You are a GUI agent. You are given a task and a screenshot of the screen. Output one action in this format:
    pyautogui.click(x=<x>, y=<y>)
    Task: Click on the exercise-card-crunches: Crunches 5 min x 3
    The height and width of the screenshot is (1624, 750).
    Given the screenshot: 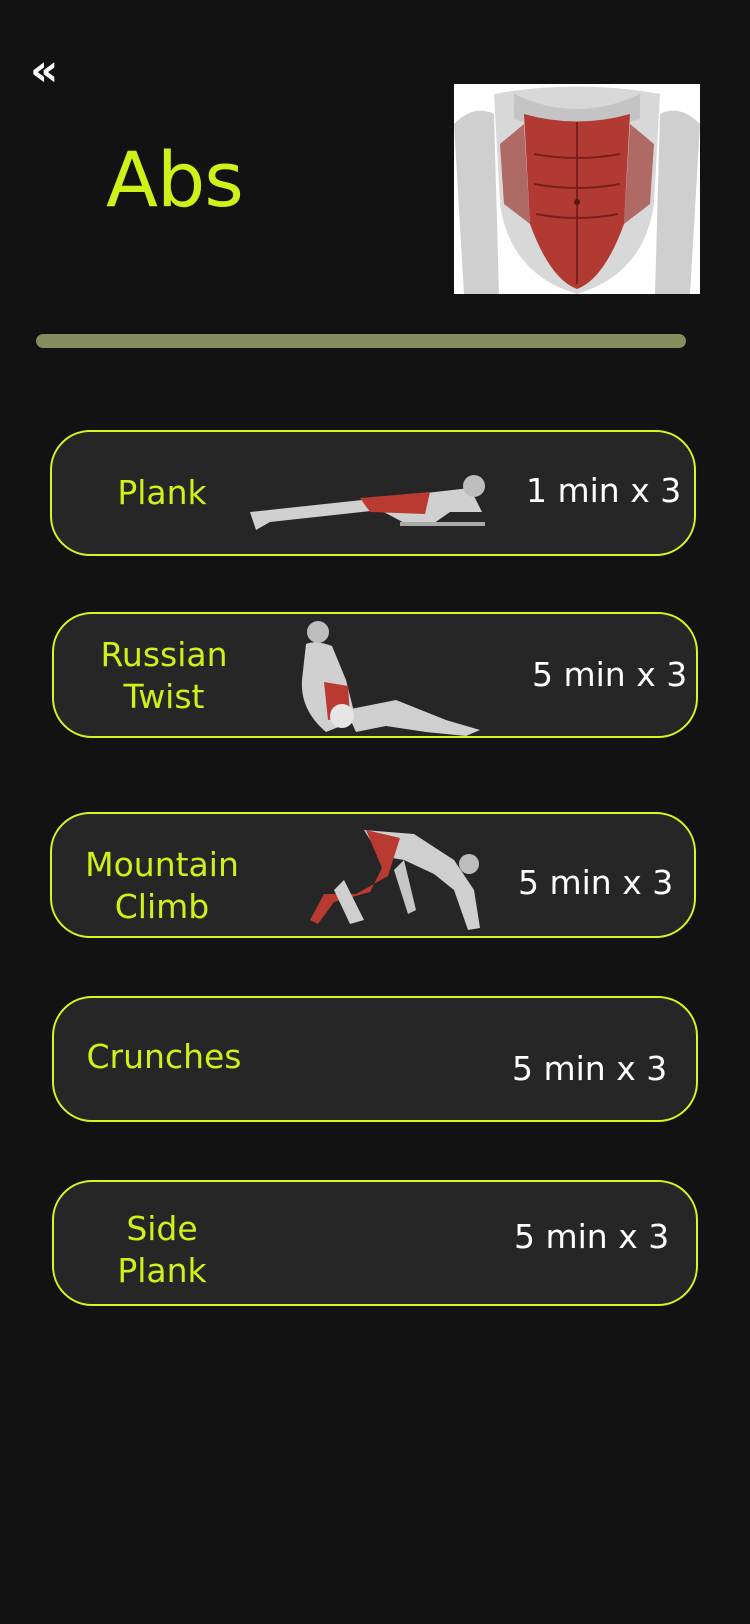 What is the action you would take?
    pyautogui.click(x=375, y=1059)
    